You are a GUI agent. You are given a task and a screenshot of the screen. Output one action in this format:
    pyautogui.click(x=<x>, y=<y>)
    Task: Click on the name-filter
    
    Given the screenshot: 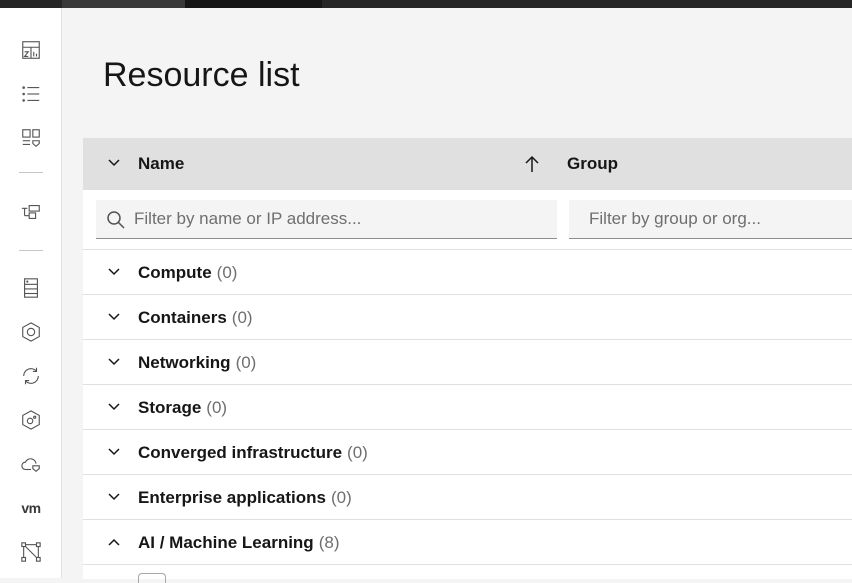 What is the action you would take?
    pyautogui.click(x=326, y=219)
    